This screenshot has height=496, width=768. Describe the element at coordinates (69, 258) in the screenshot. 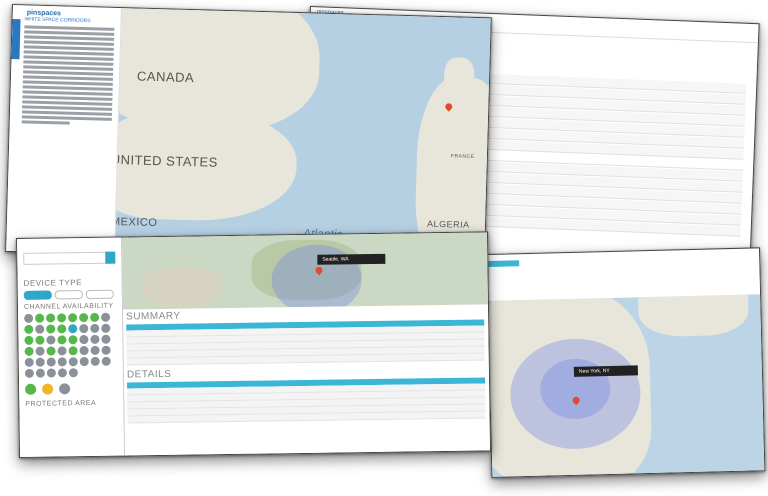

I see `search-input` at that location.